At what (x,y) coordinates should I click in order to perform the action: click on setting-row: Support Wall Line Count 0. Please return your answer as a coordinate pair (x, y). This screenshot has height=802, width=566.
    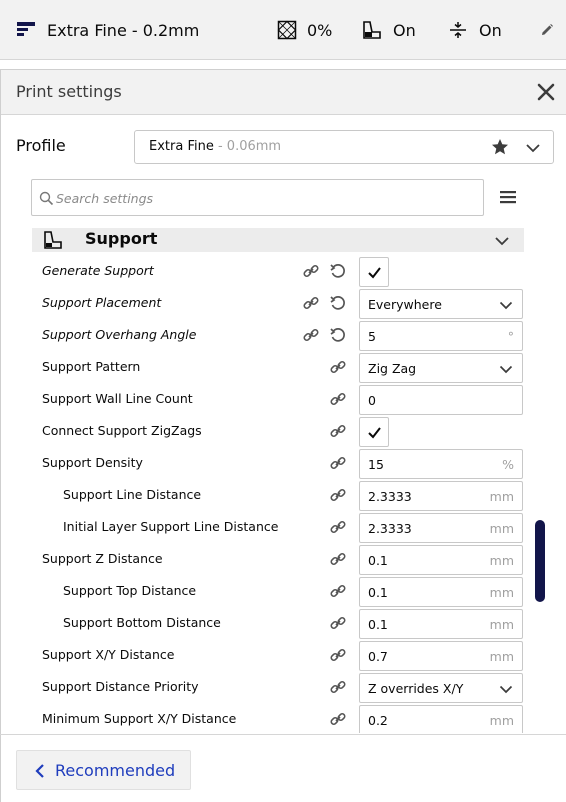
    Looking at the image, I should click on (265, 399).